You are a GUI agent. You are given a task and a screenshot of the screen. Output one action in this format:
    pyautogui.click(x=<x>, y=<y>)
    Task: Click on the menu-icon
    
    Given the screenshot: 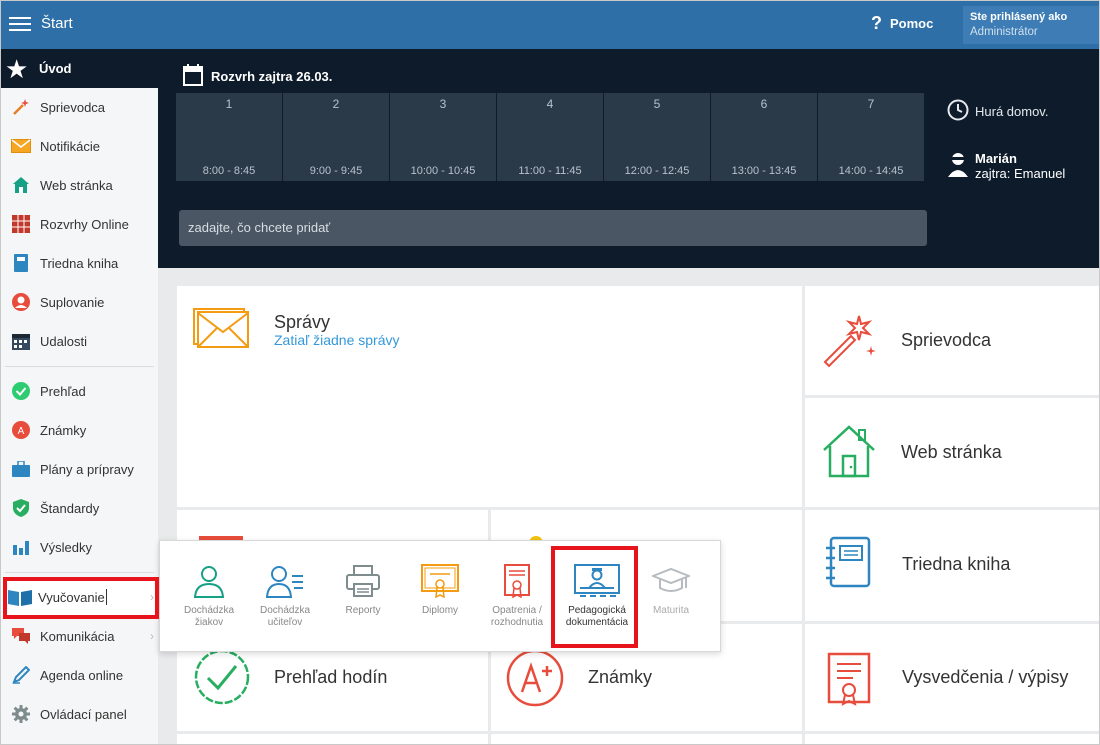 What is the action you would take?
    pyautogui.click(x=20, y=24)
    